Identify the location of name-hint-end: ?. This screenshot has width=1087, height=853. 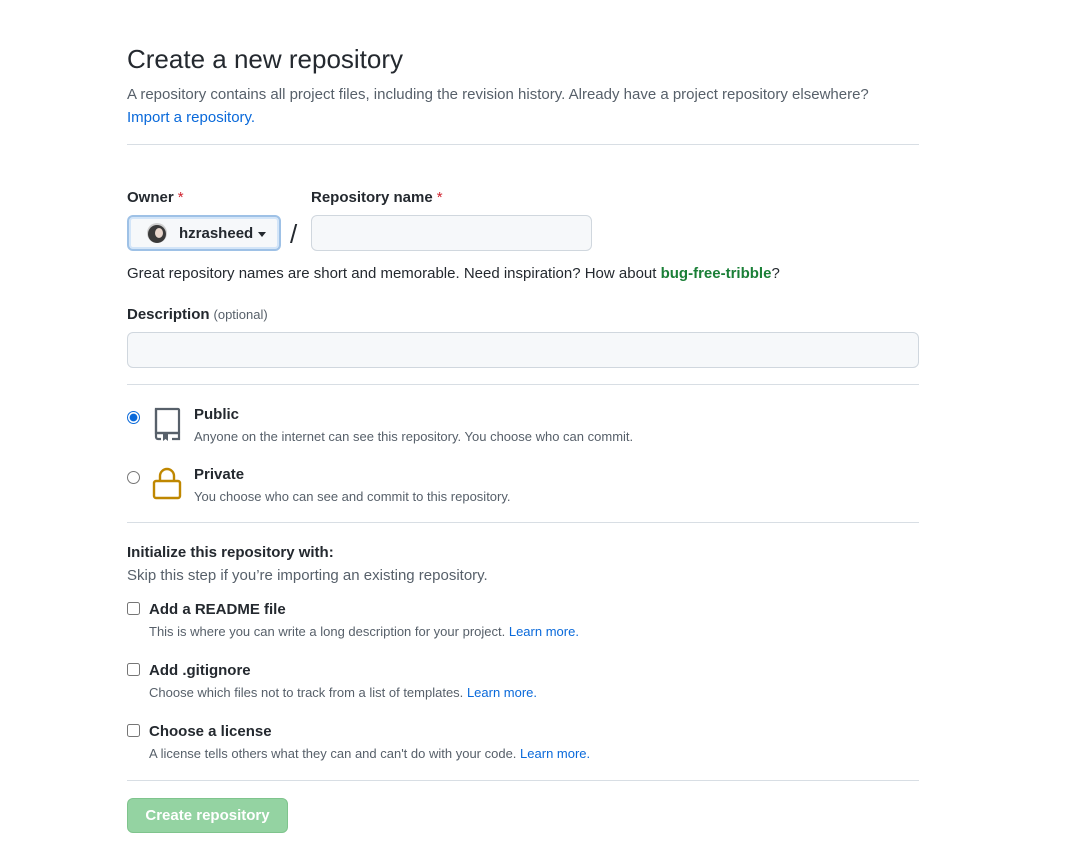
(775, 273).